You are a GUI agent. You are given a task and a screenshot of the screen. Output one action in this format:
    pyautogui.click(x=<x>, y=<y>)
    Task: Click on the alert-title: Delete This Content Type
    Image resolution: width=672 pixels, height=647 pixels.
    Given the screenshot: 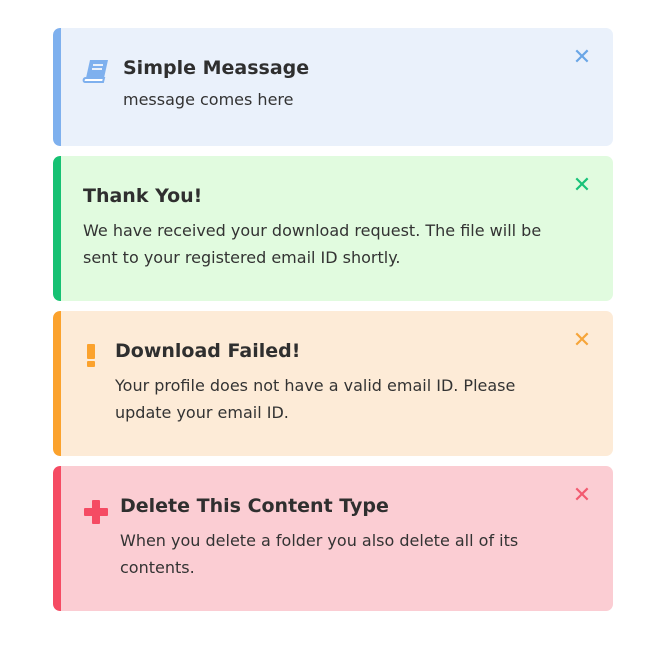 What is the action you would take?
    pyautogui.click(x=254, y=506)
    